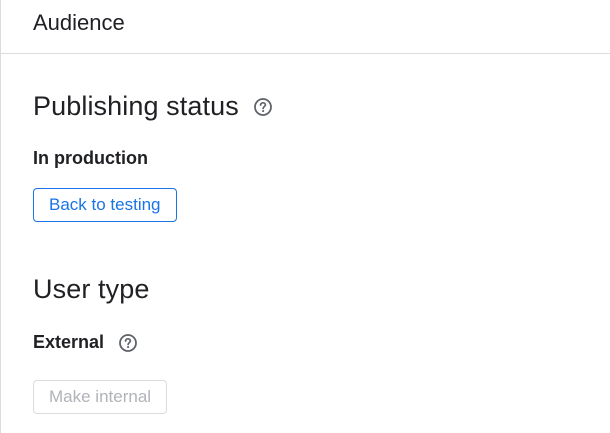  I want to click on user-type-actions: Make internal, so click(321, 397).